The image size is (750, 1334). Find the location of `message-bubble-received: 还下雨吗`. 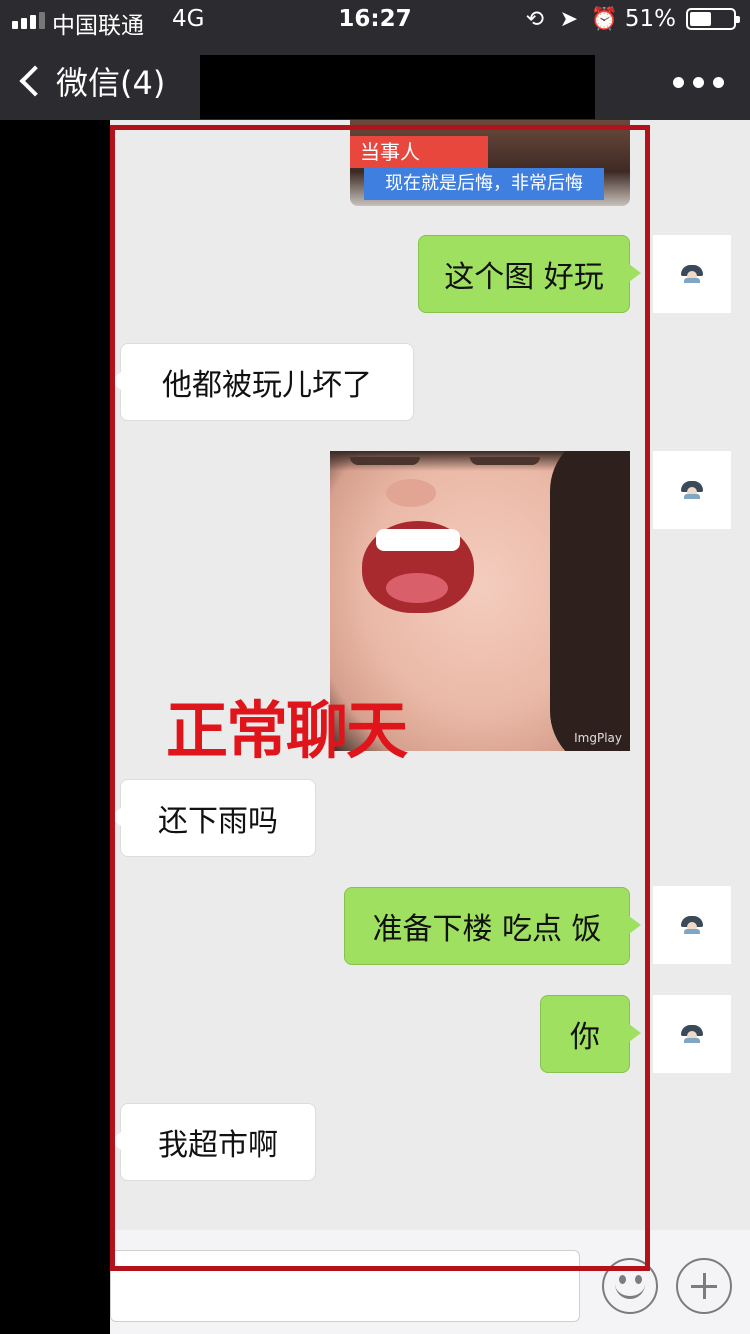

message-bubble-received: 还下雨吗 is located at coordinates (213, 818).